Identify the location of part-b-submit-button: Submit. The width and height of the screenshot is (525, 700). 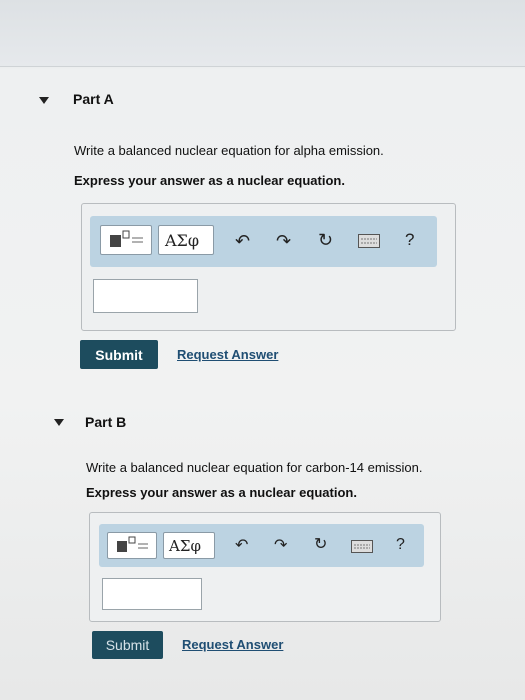
(127, 645).